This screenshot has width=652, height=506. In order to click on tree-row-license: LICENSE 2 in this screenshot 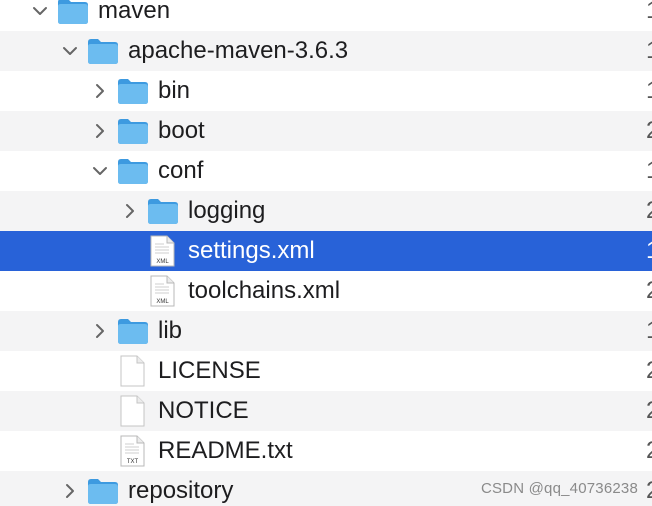, I will do `click(326, 371)`.